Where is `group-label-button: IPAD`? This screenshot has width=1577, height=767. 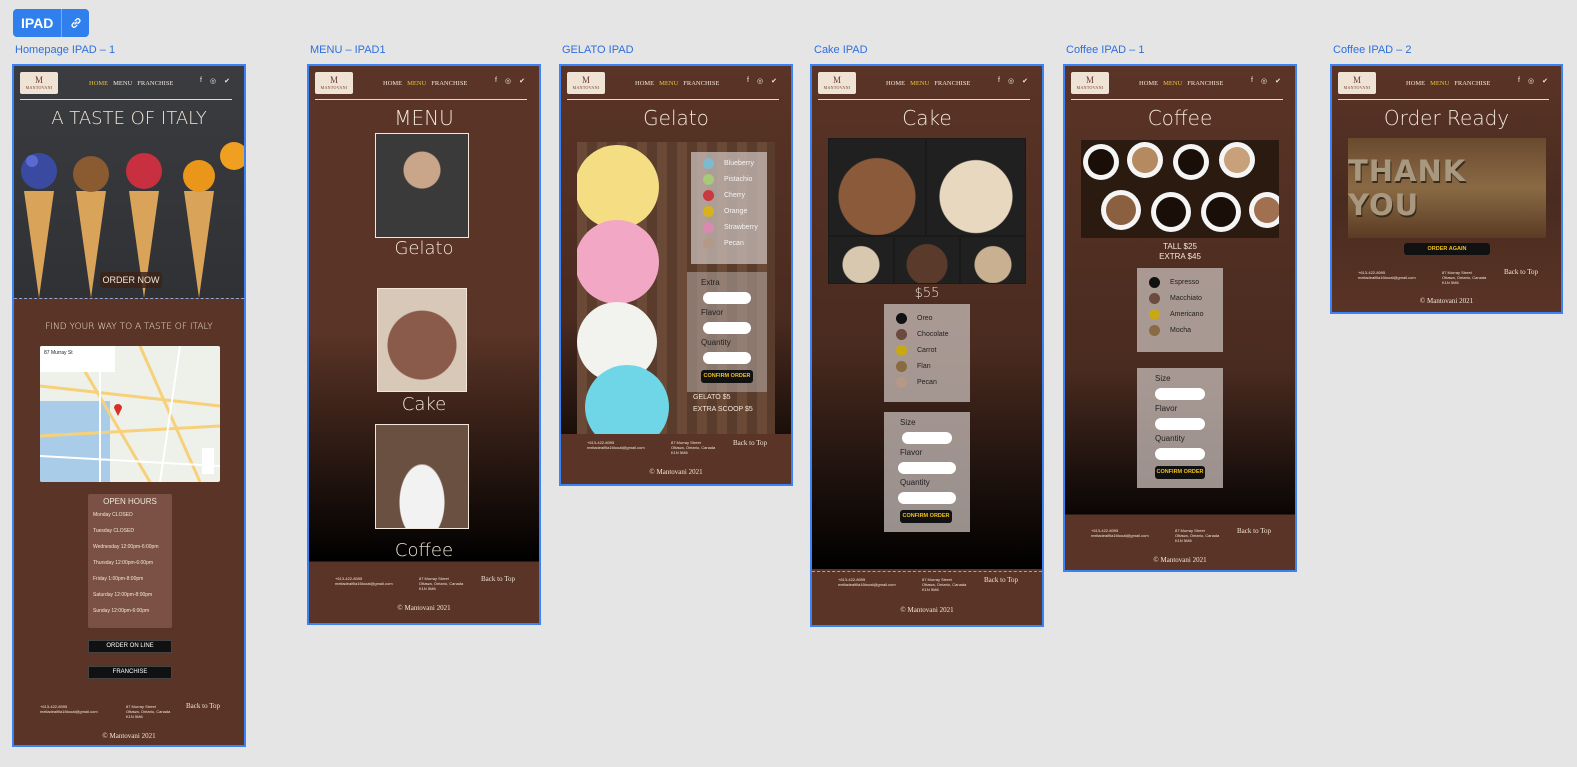
group-label-button: IPAD is located at coordinates (37, 23).